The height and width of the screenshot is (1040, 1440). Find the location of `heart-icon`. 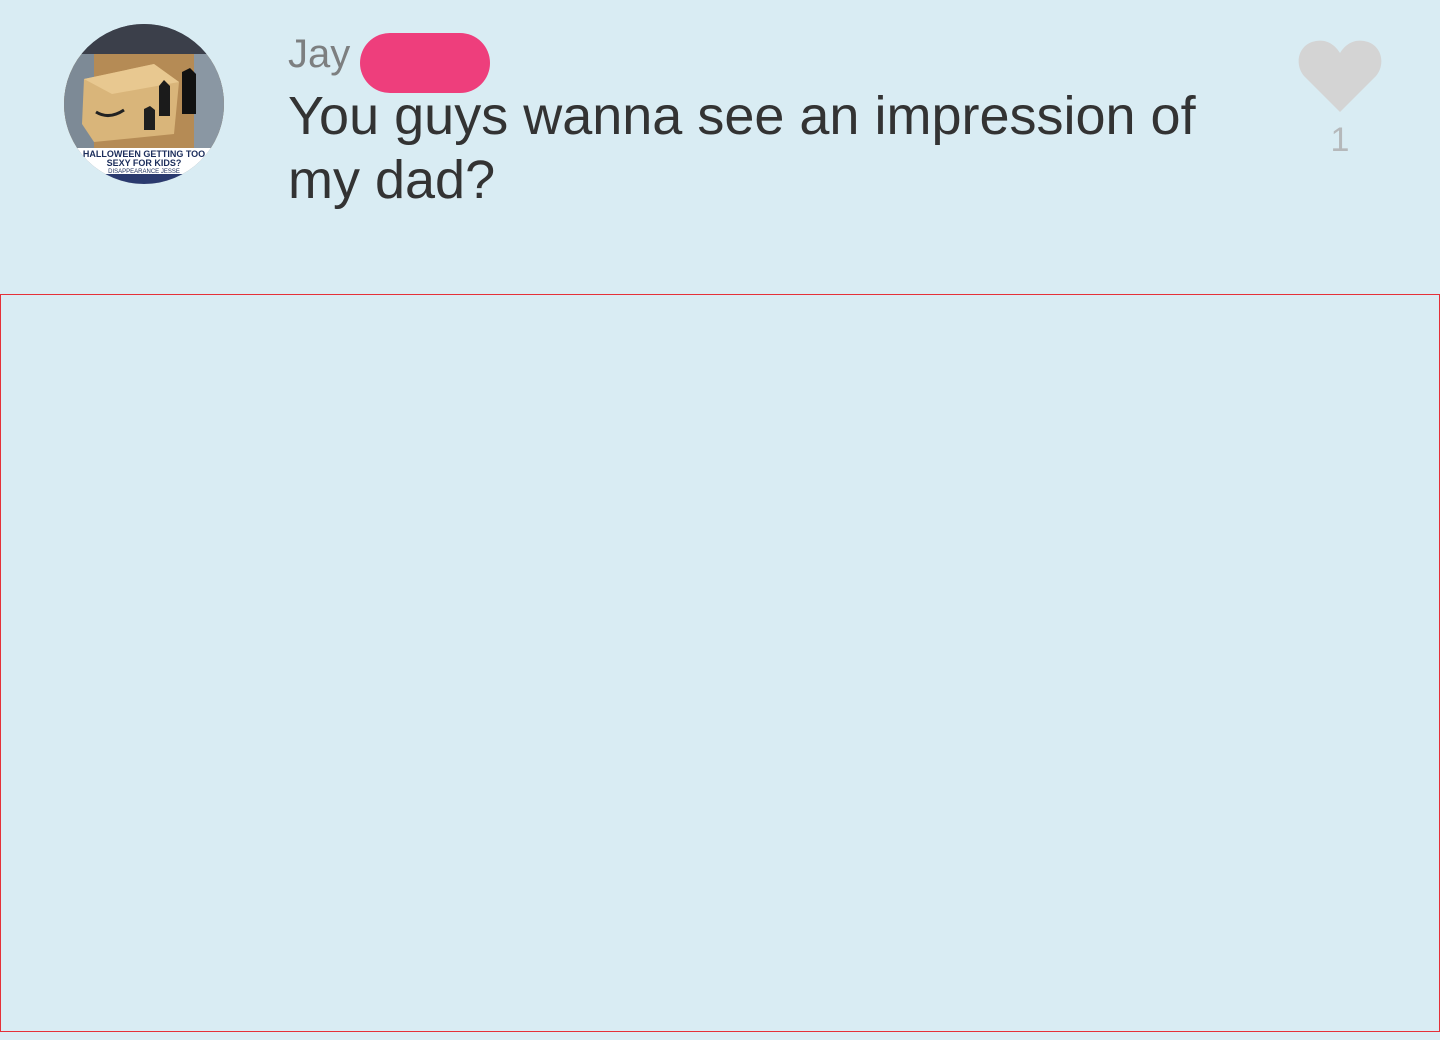

heart-icon is located at coordinates (1340, 76).